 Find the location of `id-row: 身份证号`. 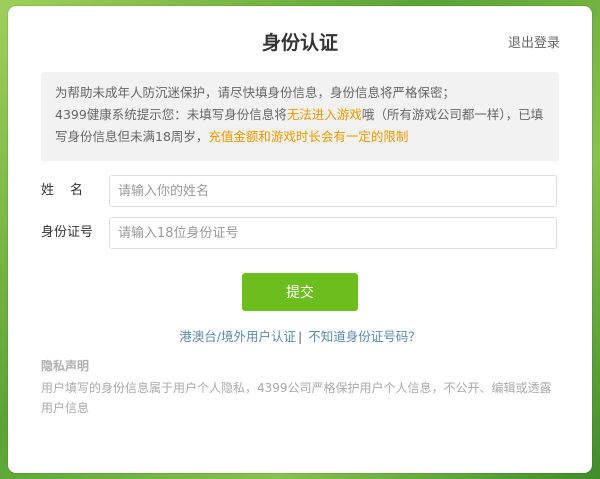

id-row: 身份证号 is located at coordinates (300, 233).